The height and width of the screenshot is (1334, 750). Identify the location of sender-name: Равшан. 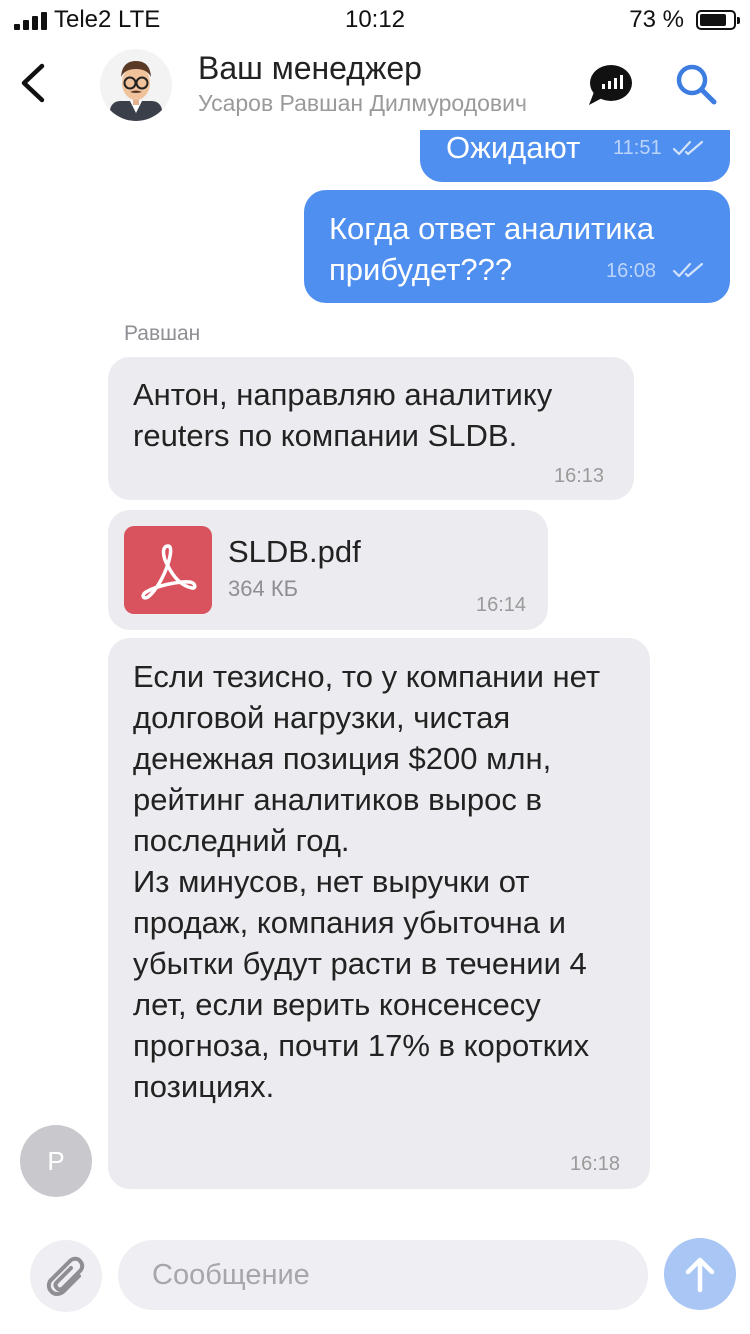
(162, 333).